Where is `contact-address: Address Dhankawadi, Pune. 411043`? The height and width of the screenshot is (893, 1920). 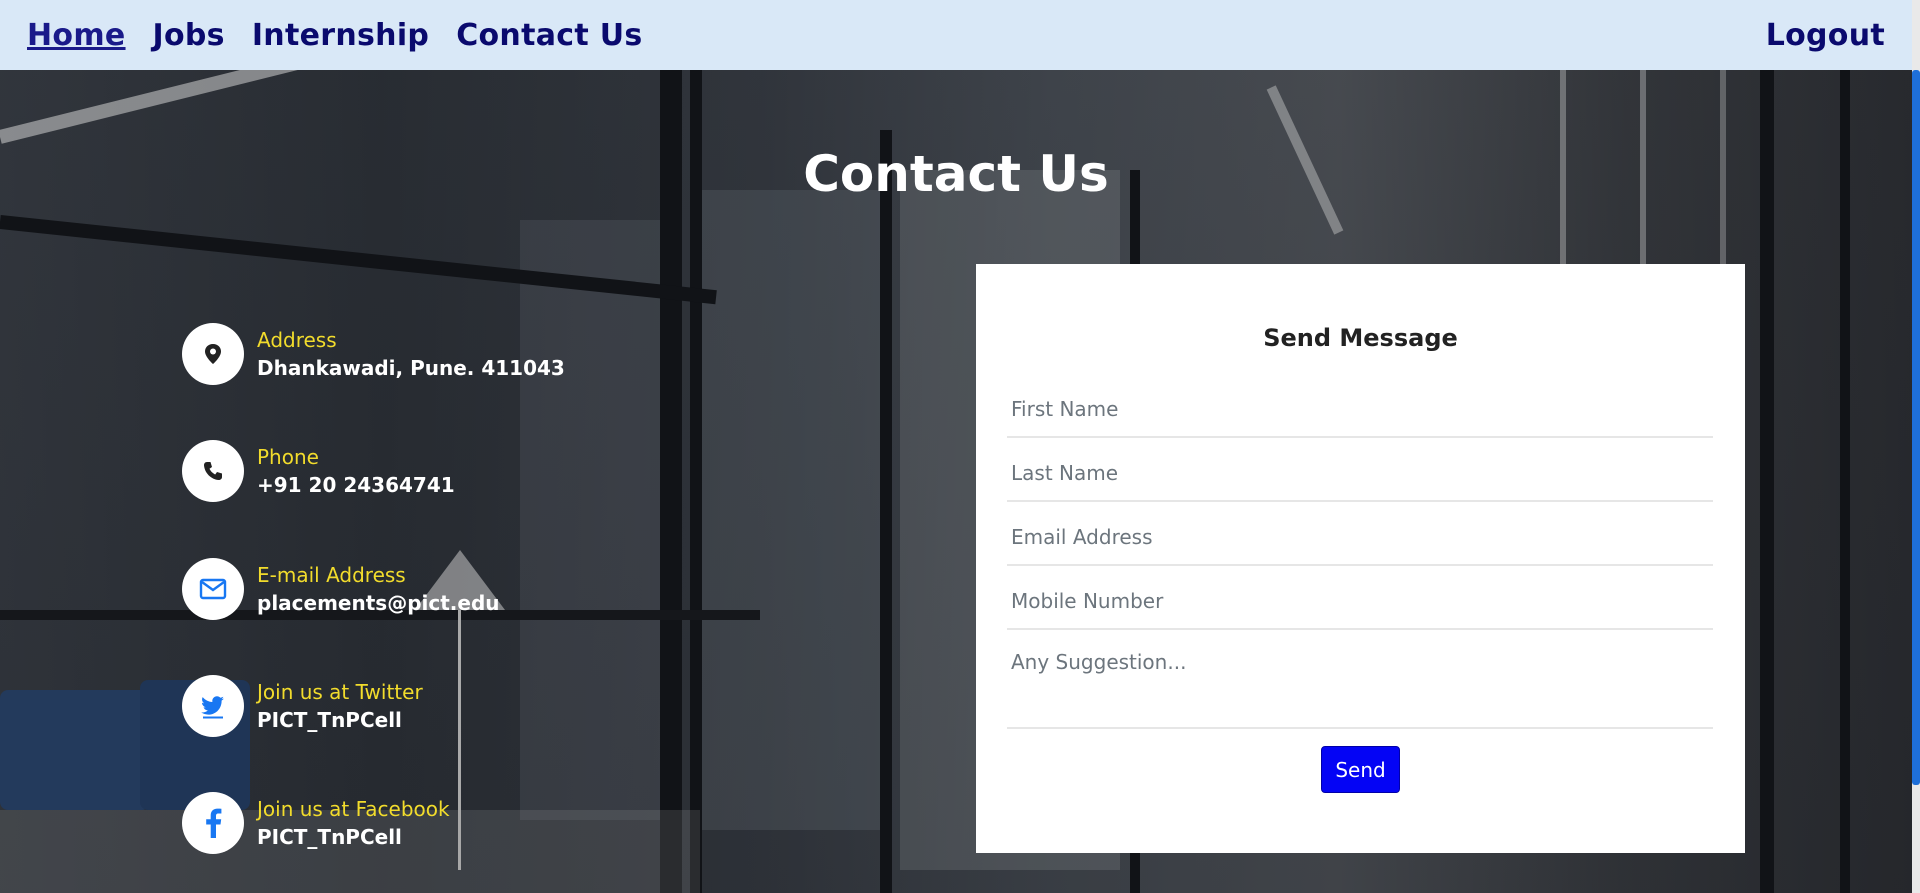 contact-address: Address Dhankawadi, Pune. 411043 is located at coordinates (373, 354).